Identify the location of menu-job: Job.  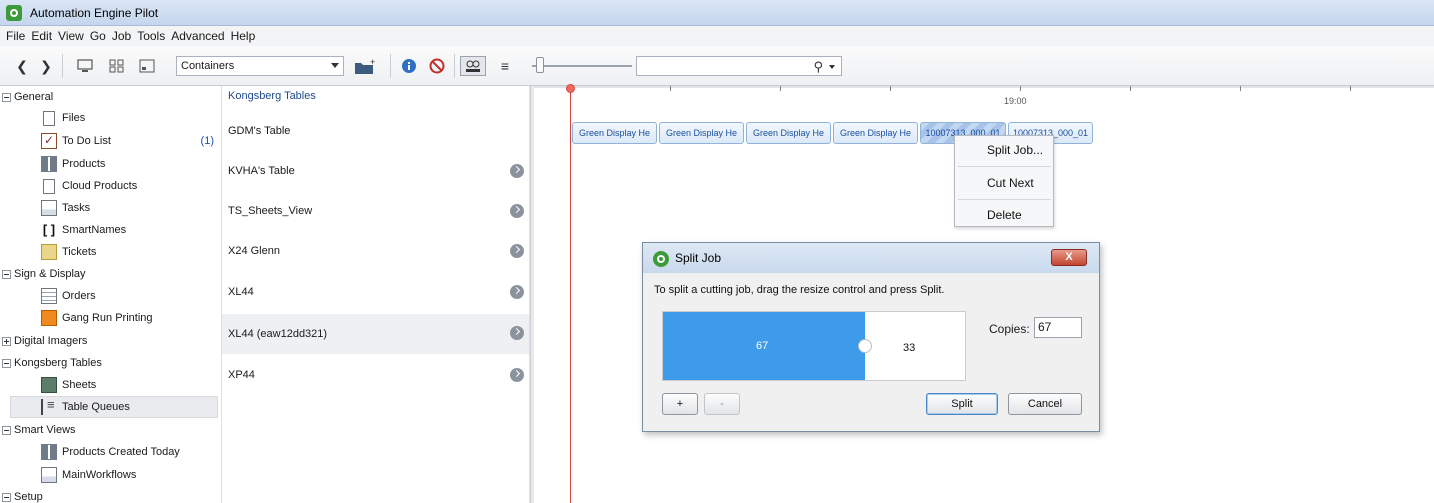
(121, 36).